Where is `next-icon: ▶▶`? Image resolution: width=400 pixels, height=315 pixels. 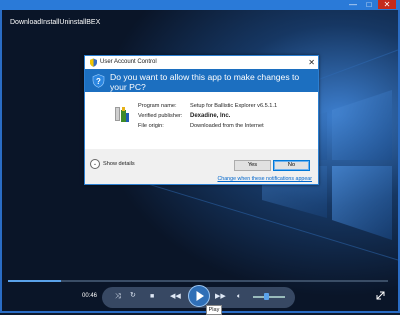 next-icon: ▶▶ is located at coordinates (220, 297).